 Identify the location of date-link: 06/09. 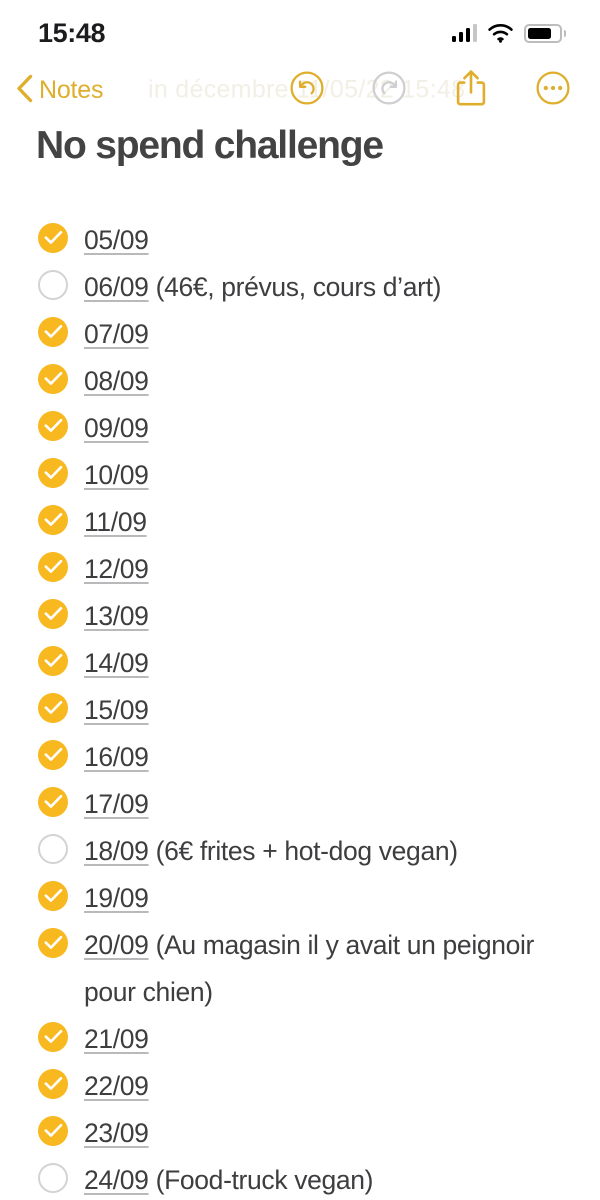
(116, 287).